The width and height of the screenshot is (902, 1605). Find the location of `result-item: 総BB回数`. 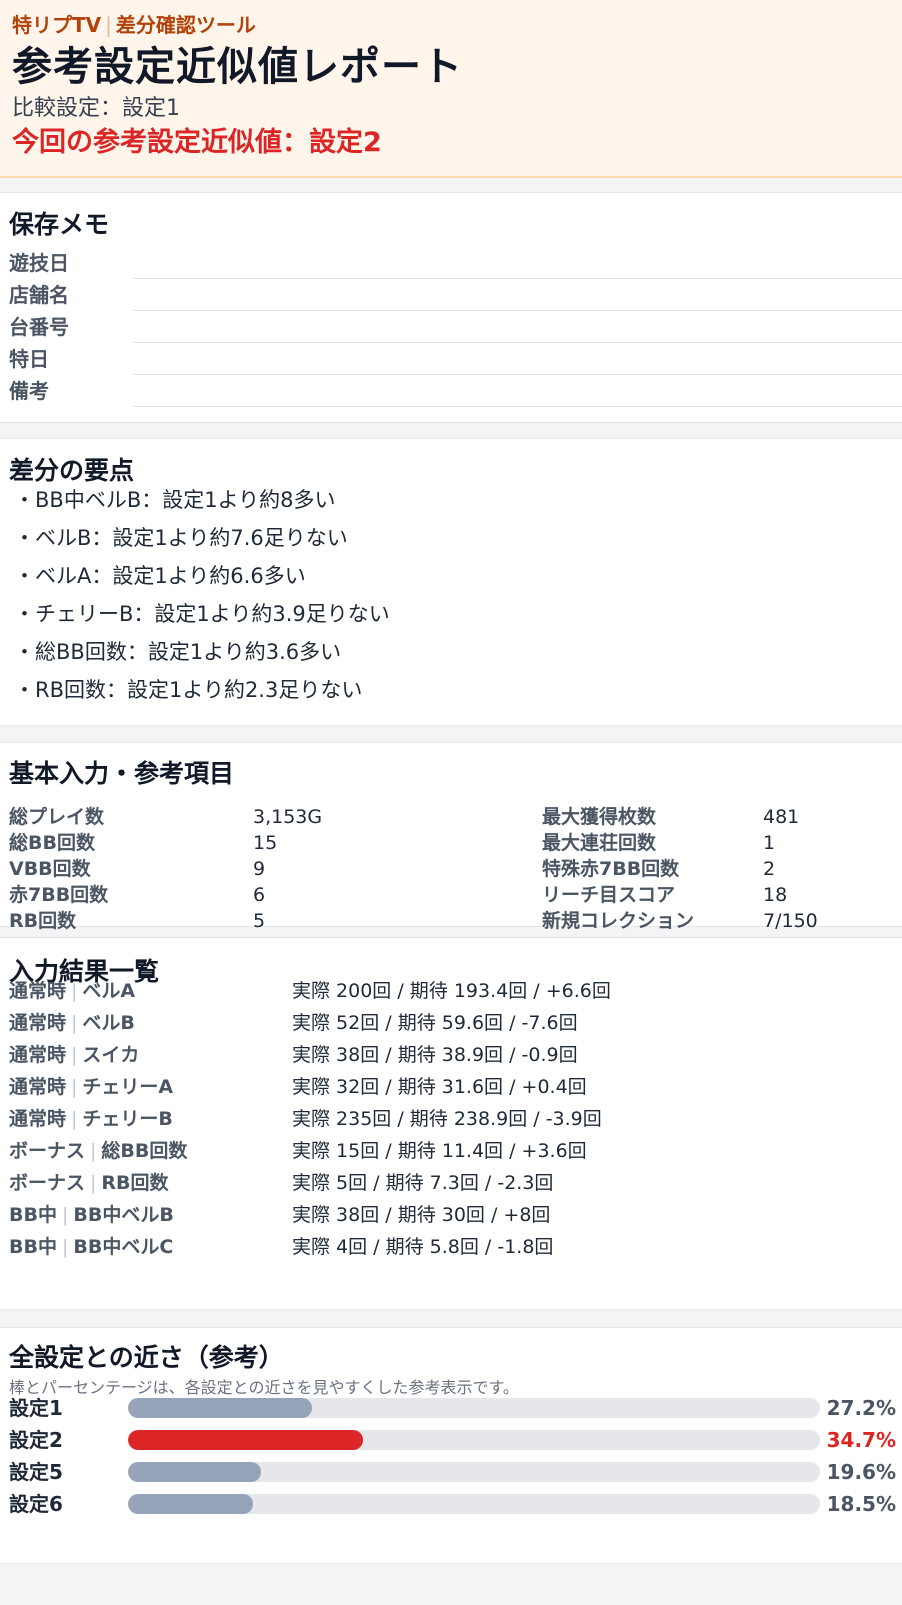

result-item: 総BB回数 is located at coordinates (144, 1151).